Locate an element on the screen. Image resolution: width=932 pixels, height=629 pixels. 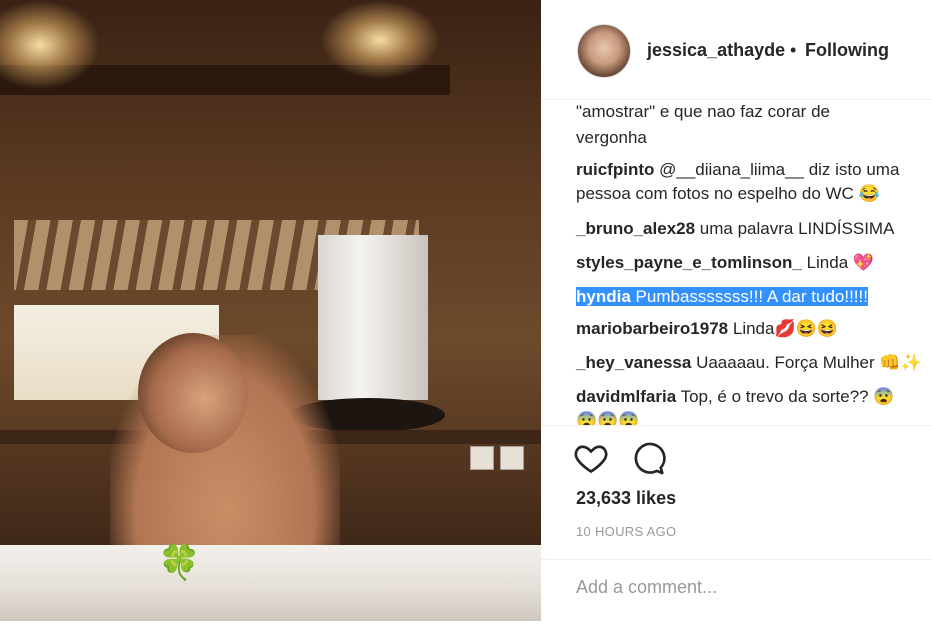
ceiling-light-left is located at coordinates (50, 45).